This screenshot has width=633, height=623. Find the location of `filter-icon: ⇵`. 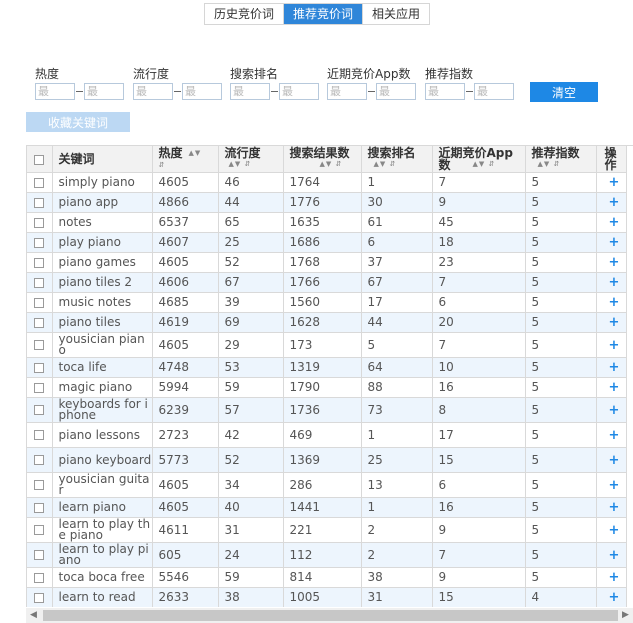

filter-icon: ⇵ is located at coordinates (162, 165).